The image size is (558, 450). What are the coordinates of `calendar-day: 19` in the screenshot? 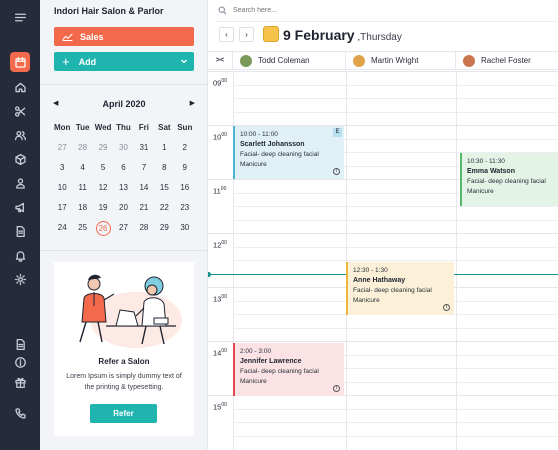 It's located at (103, 212).